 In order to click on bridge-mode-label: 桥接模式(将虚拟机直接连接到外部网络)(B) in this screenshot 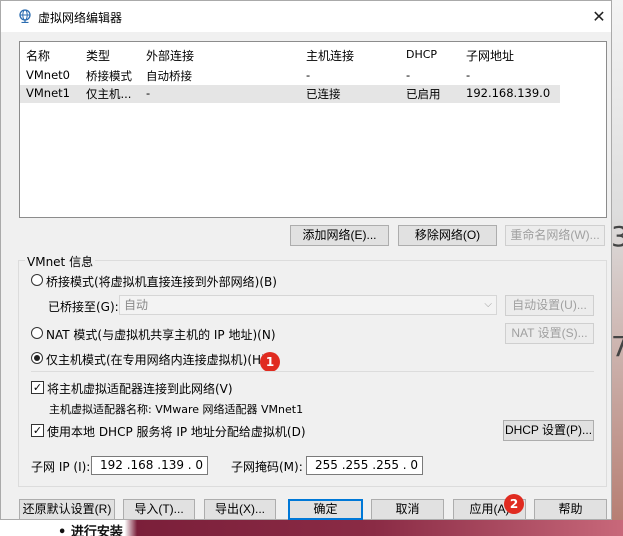, I will do `click(161, 281)`.